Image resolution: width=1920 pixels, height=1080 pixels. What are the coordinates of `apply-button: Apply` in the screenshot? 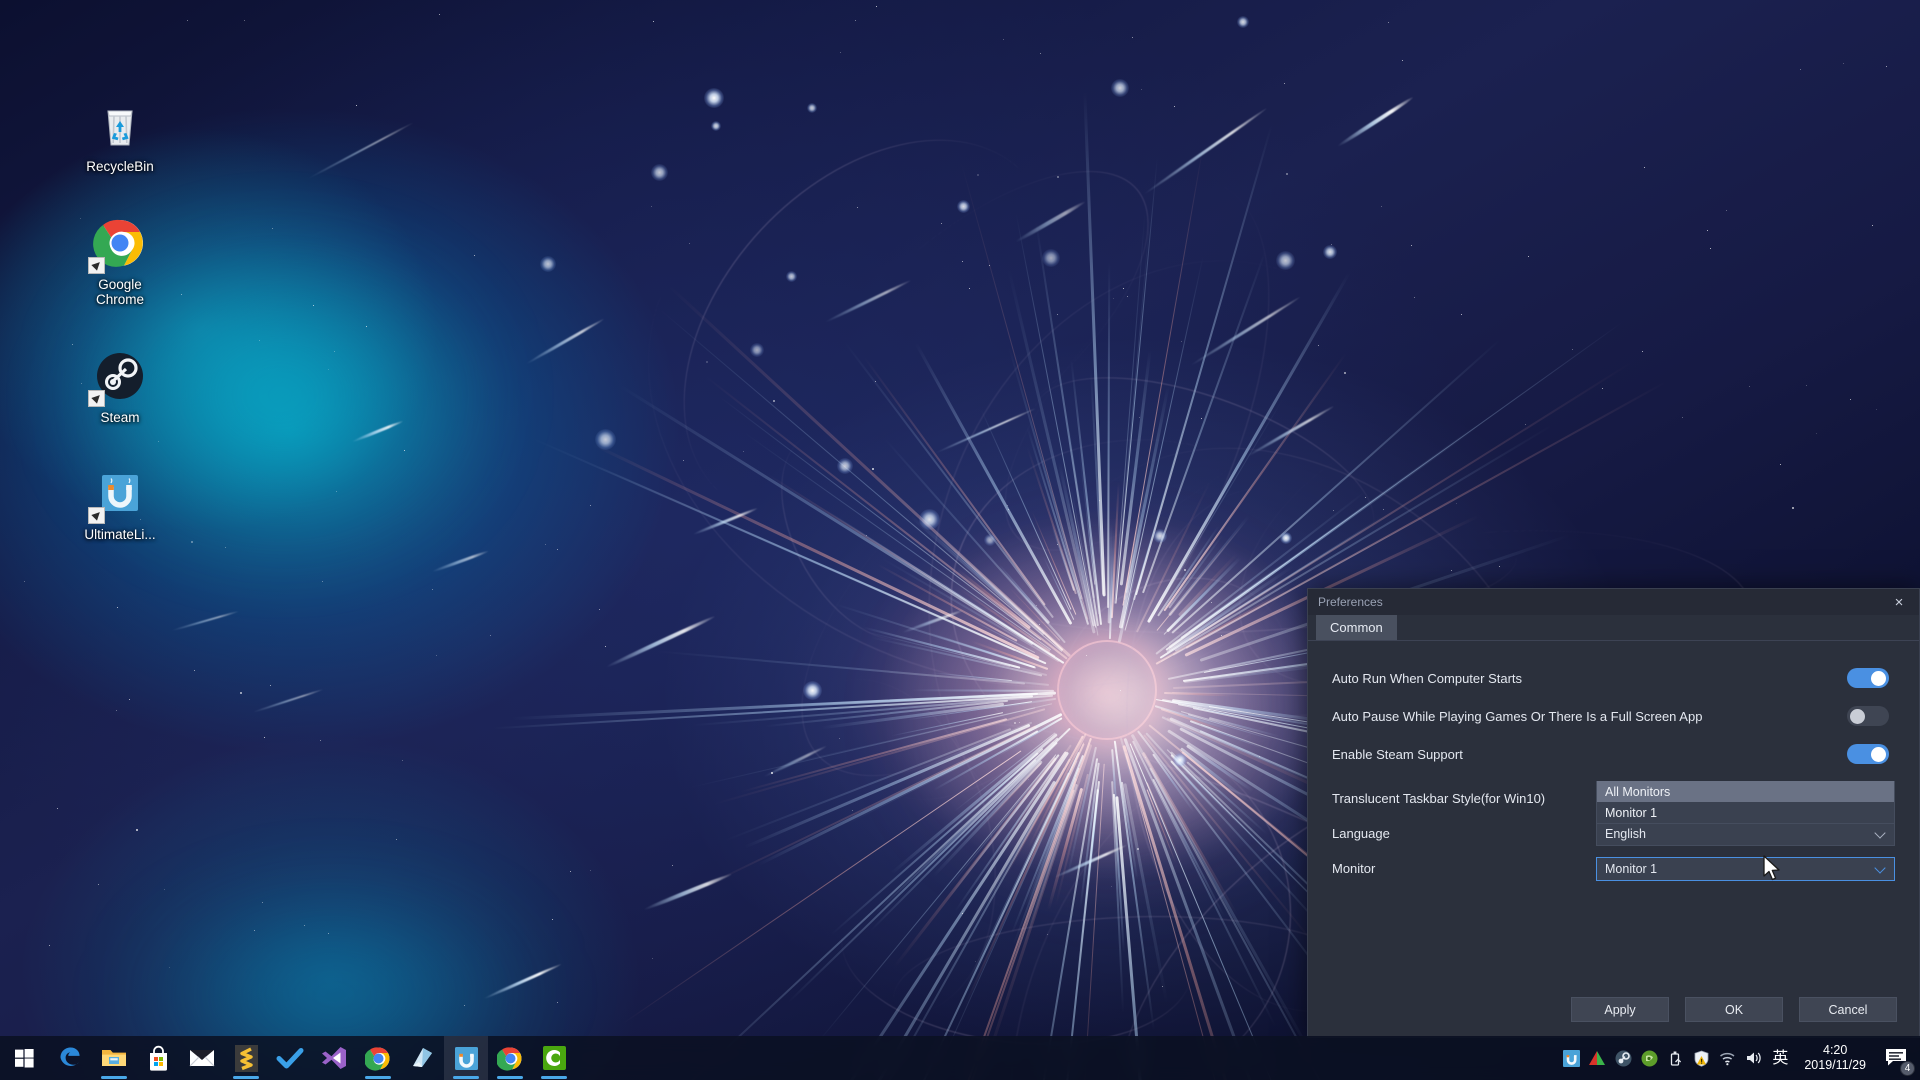 It's located at (1620, 1009).